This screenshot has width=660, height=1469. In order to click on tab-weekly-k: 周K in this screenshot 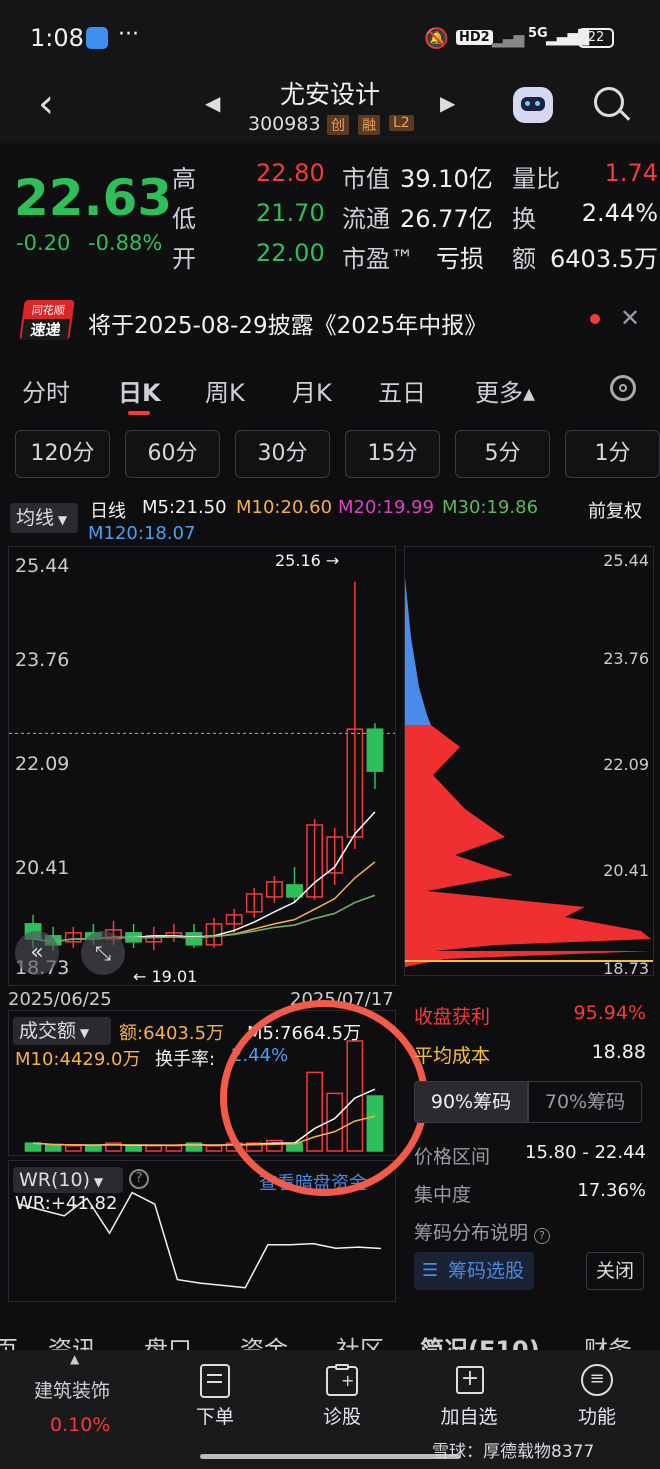, I will do `click(225, 390)`.